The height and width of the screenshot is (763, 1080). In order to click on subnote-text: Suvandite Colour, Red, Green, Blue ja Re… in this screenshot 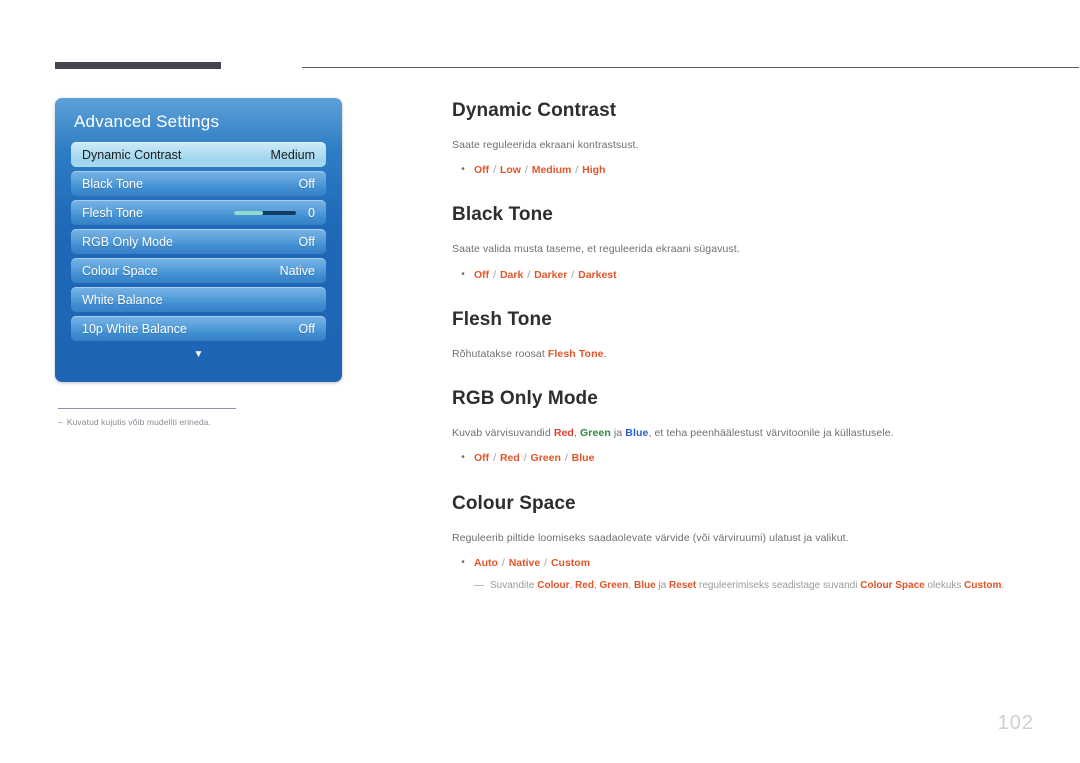, I will do `click(747, 586)`.